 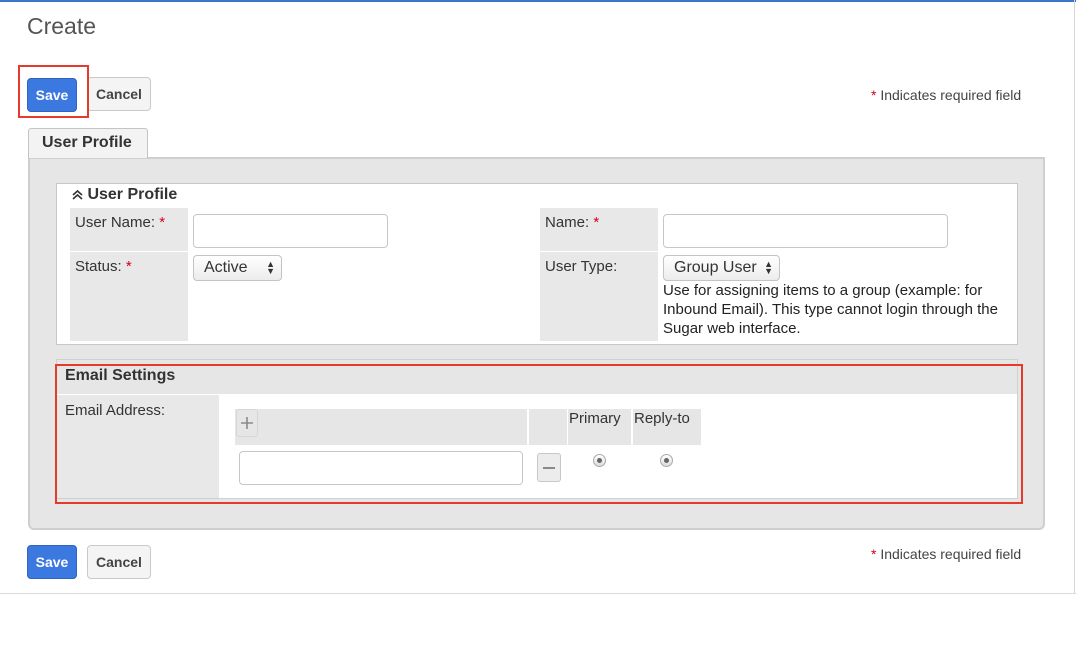 I want to click on email-settings-header-bar, so click(x=537, y=377).